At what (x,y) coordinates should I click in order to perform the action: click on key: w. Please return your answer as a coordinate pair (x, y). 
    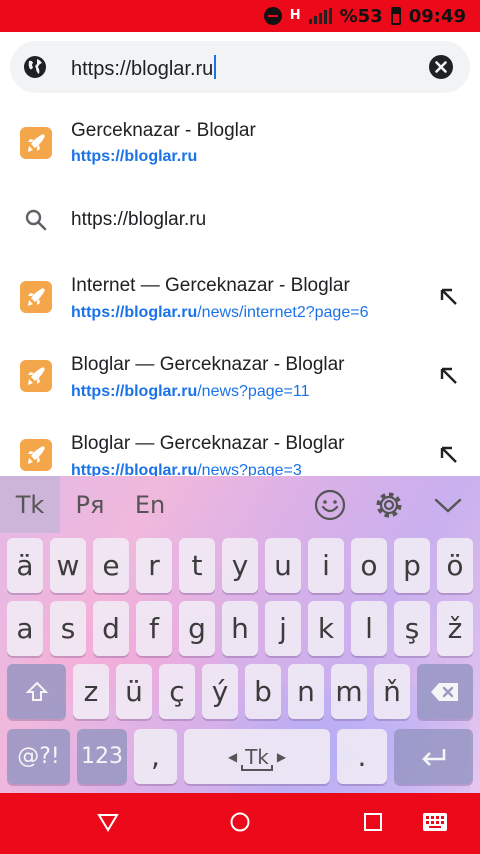
    Looking at the image, I should click on (68, 565).